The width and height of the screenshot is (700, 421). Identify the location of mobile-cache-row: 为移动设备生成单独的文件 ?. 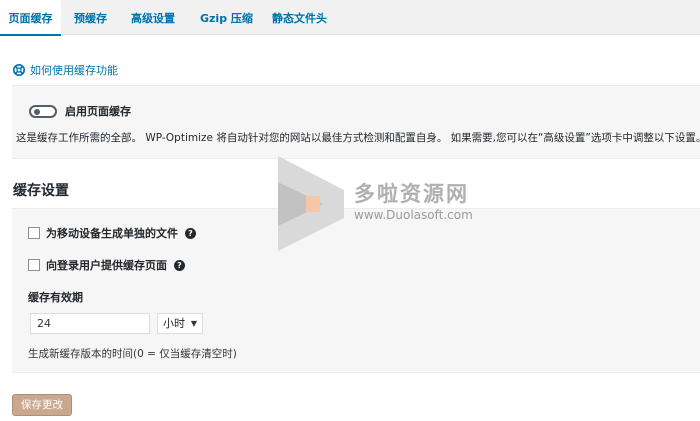
(112, 233).